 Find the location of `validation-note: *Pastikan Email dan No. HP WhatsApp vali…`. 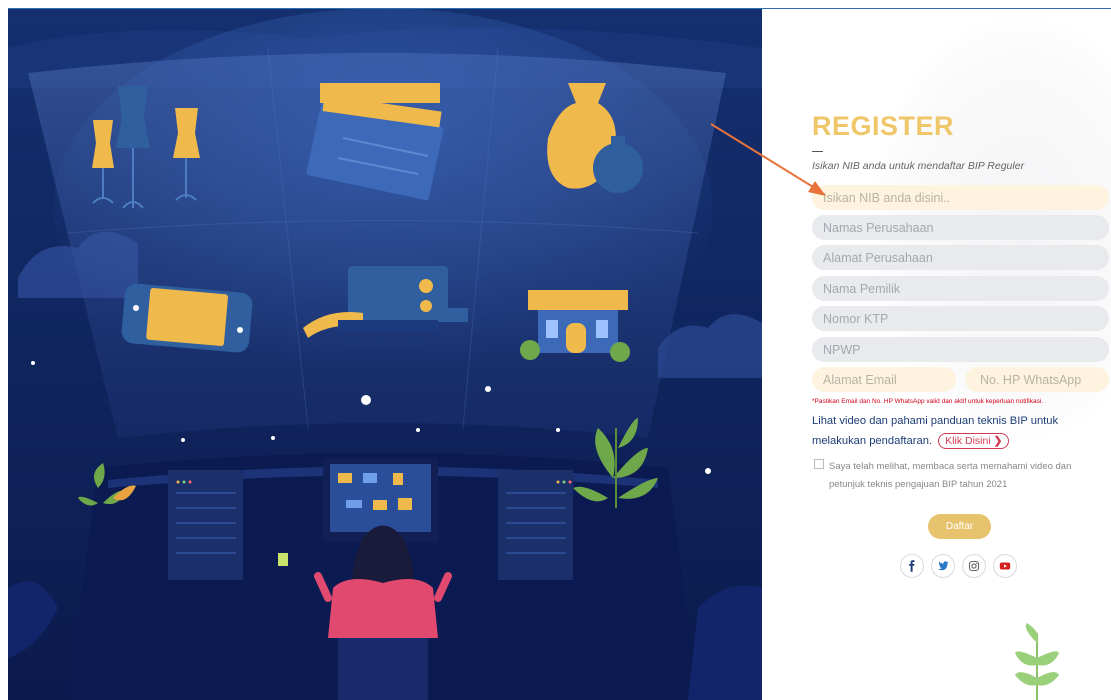

validation-note: *Pastikan Email dan No. HP WhatsApp vali… is located at coordinates (928, 401).